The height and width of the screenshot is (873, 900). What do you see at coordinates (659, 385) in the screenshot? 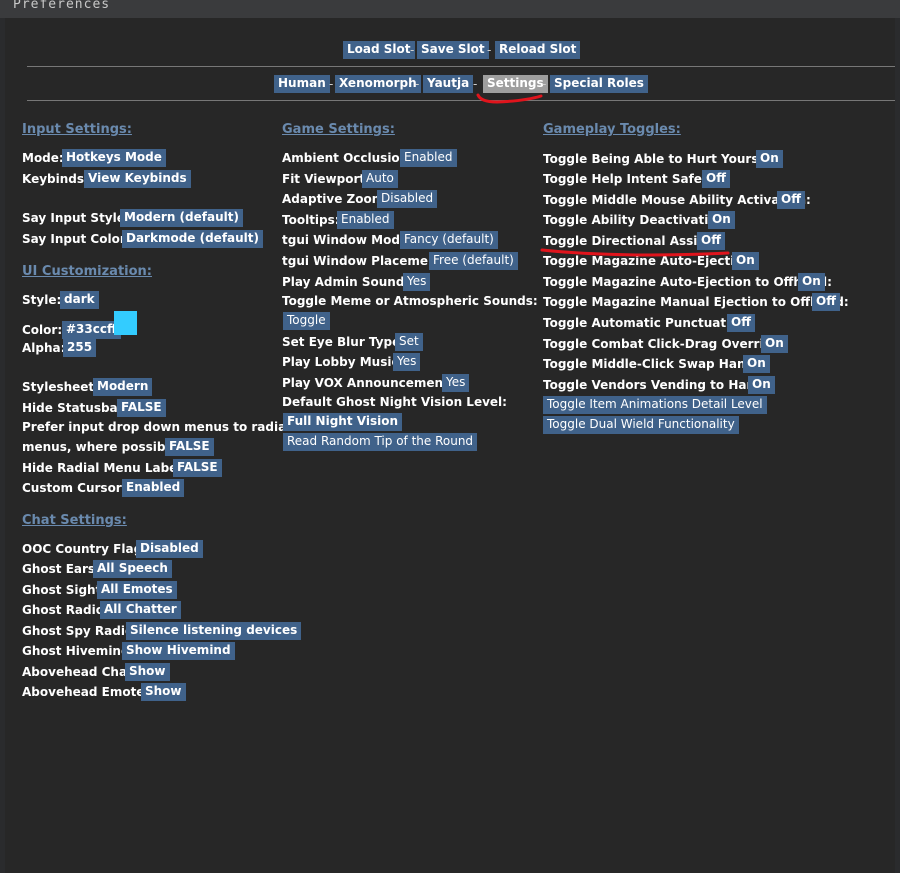
I see `vendors-hands-label: Toggle Vendors Vending to Hands:` at bounding box center [659, 385].